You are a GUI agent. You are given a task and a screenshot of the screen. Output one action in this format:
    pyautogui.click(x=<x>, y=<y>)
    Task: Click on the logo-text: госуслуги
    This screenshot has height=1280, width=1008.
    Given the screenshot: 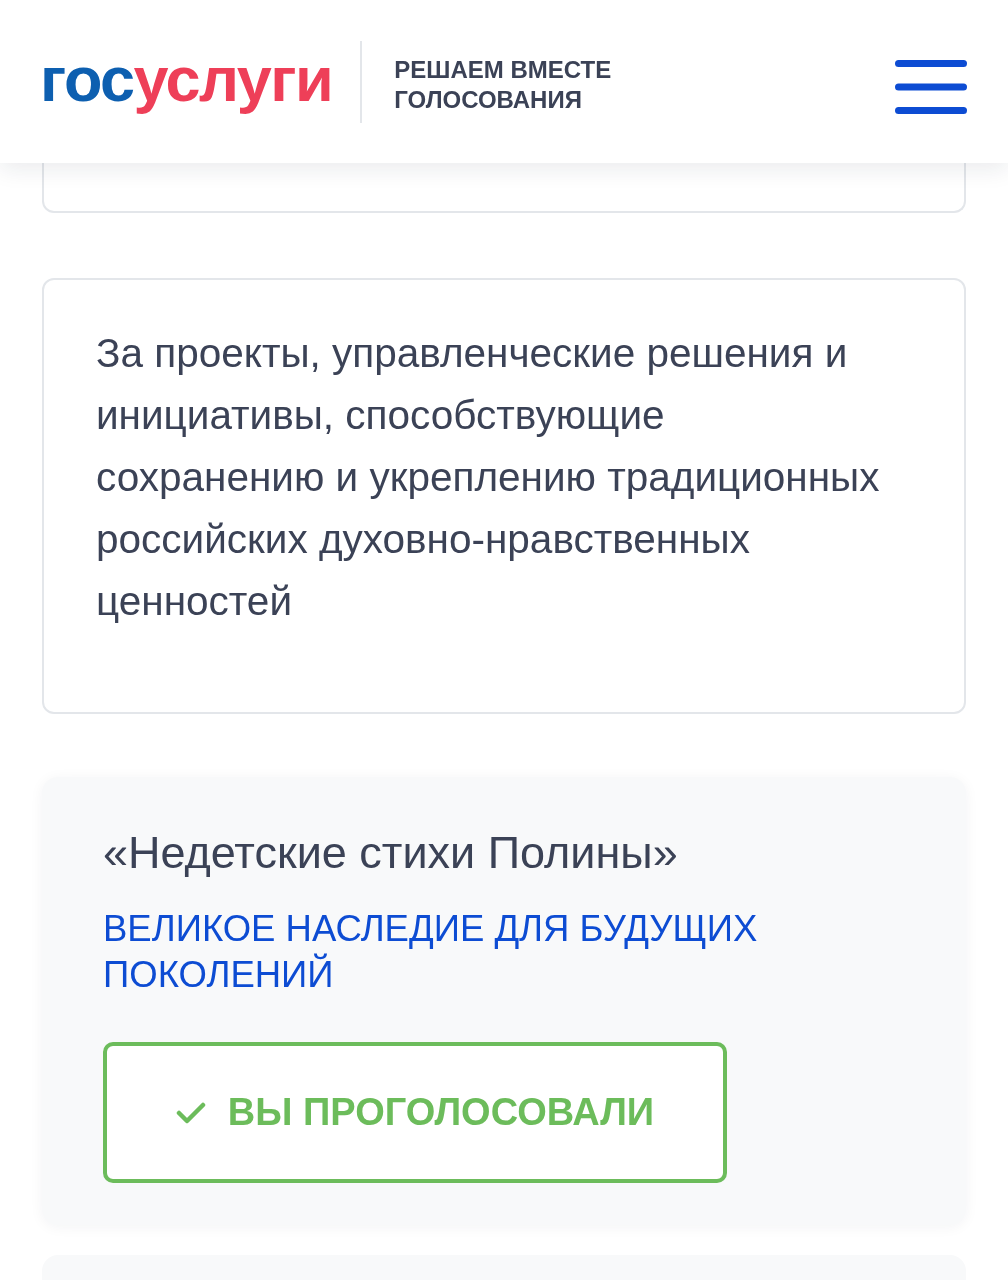 What is the action you would take?
    pyautogui.click(x=186, y=81)
    